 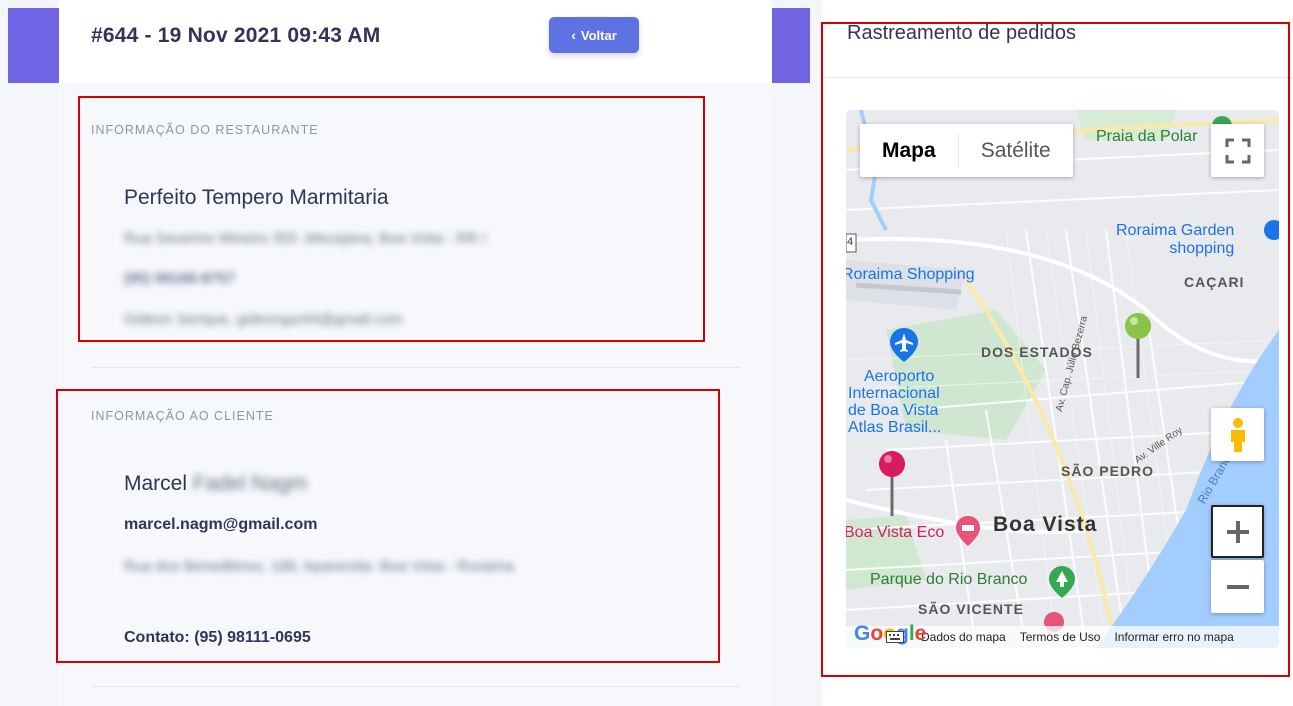 What do you see at coordinates (598, 35) in the screenshot?
I see `back-button-label: Voltar` at bounding box center [598, 35].